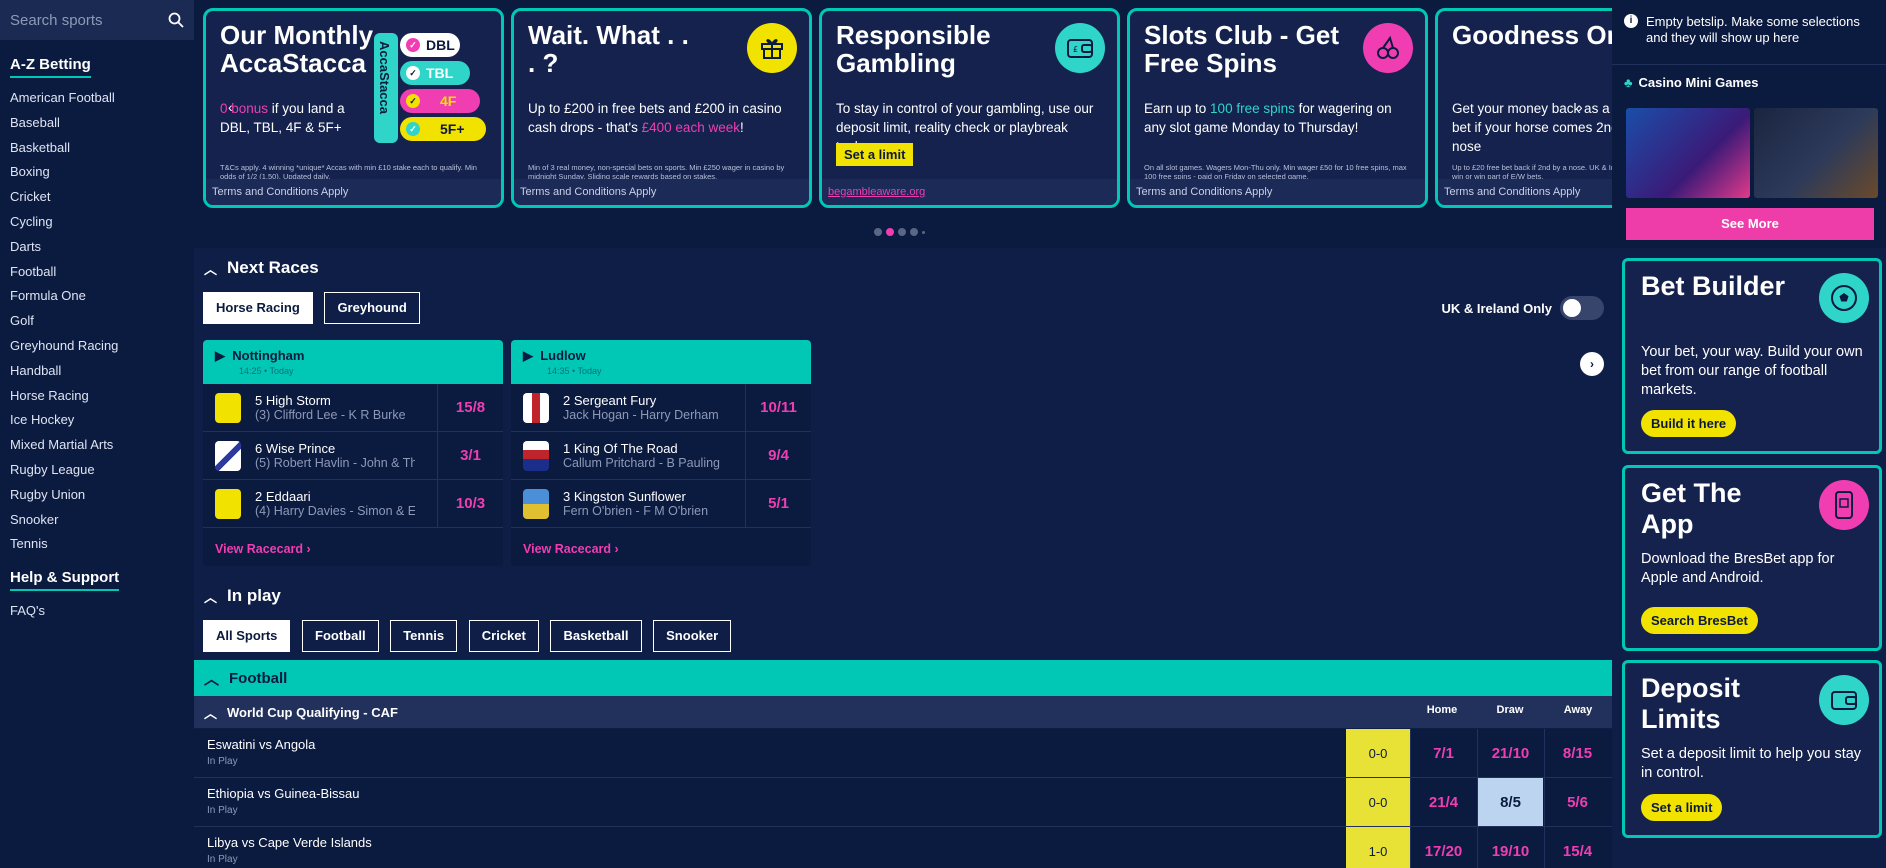 The height and width of the screenshot is (868, 1886). I want to click on carousel-next-icon: ›, so click(1580, 107).